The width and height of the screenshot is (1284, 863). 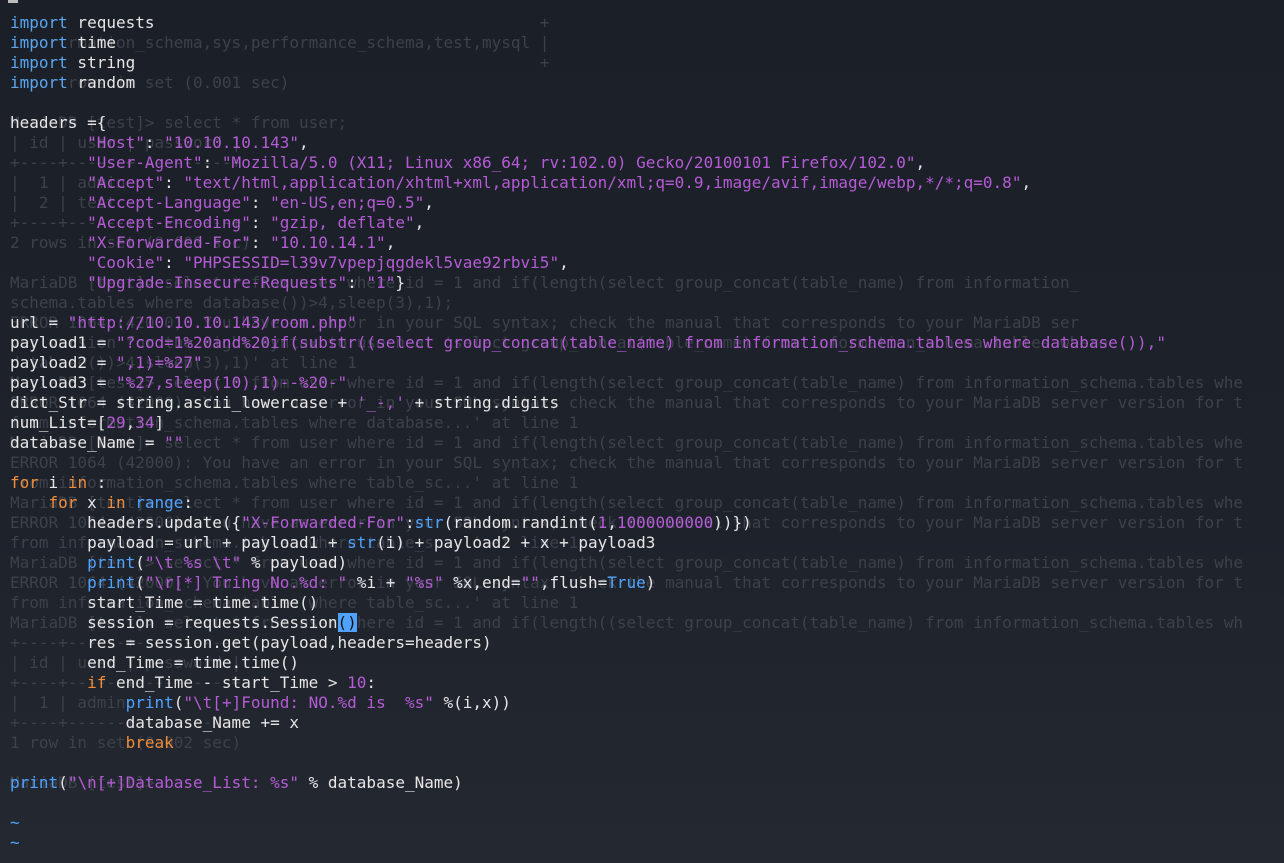 I want to click on code-line: print("\t %s \t" % payload), so click(x=647, y=563).